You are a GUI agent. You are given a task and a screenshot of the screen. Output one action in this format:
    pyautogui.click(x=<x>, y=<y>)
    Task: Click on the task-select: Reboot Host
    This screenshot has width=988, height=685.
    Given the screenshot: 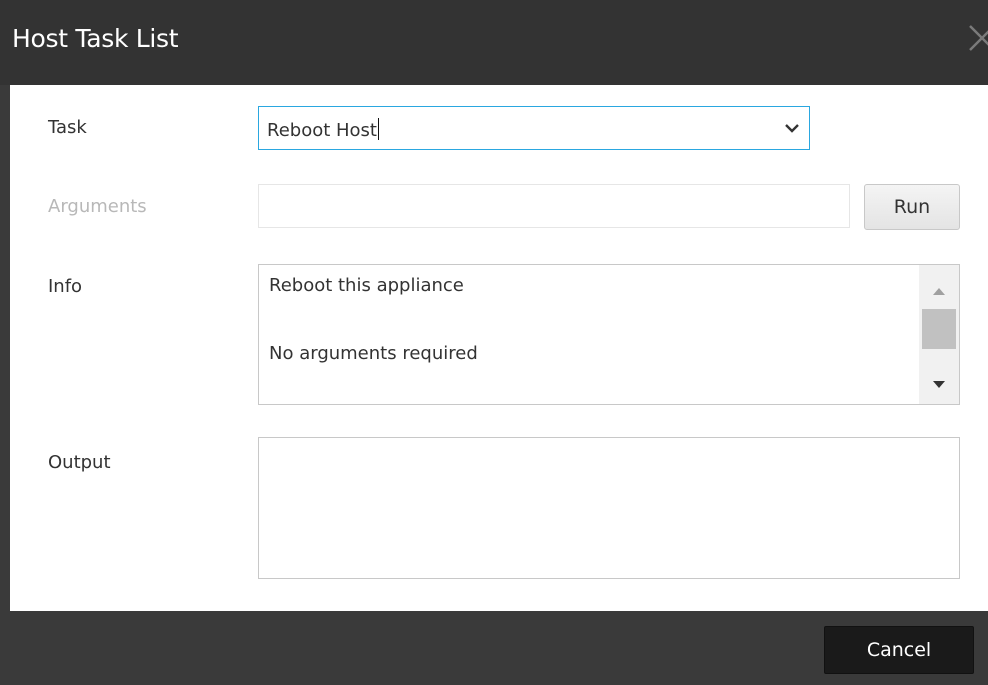 What is the action you would take?
    pyautogui.click(x=534, y=128)
    